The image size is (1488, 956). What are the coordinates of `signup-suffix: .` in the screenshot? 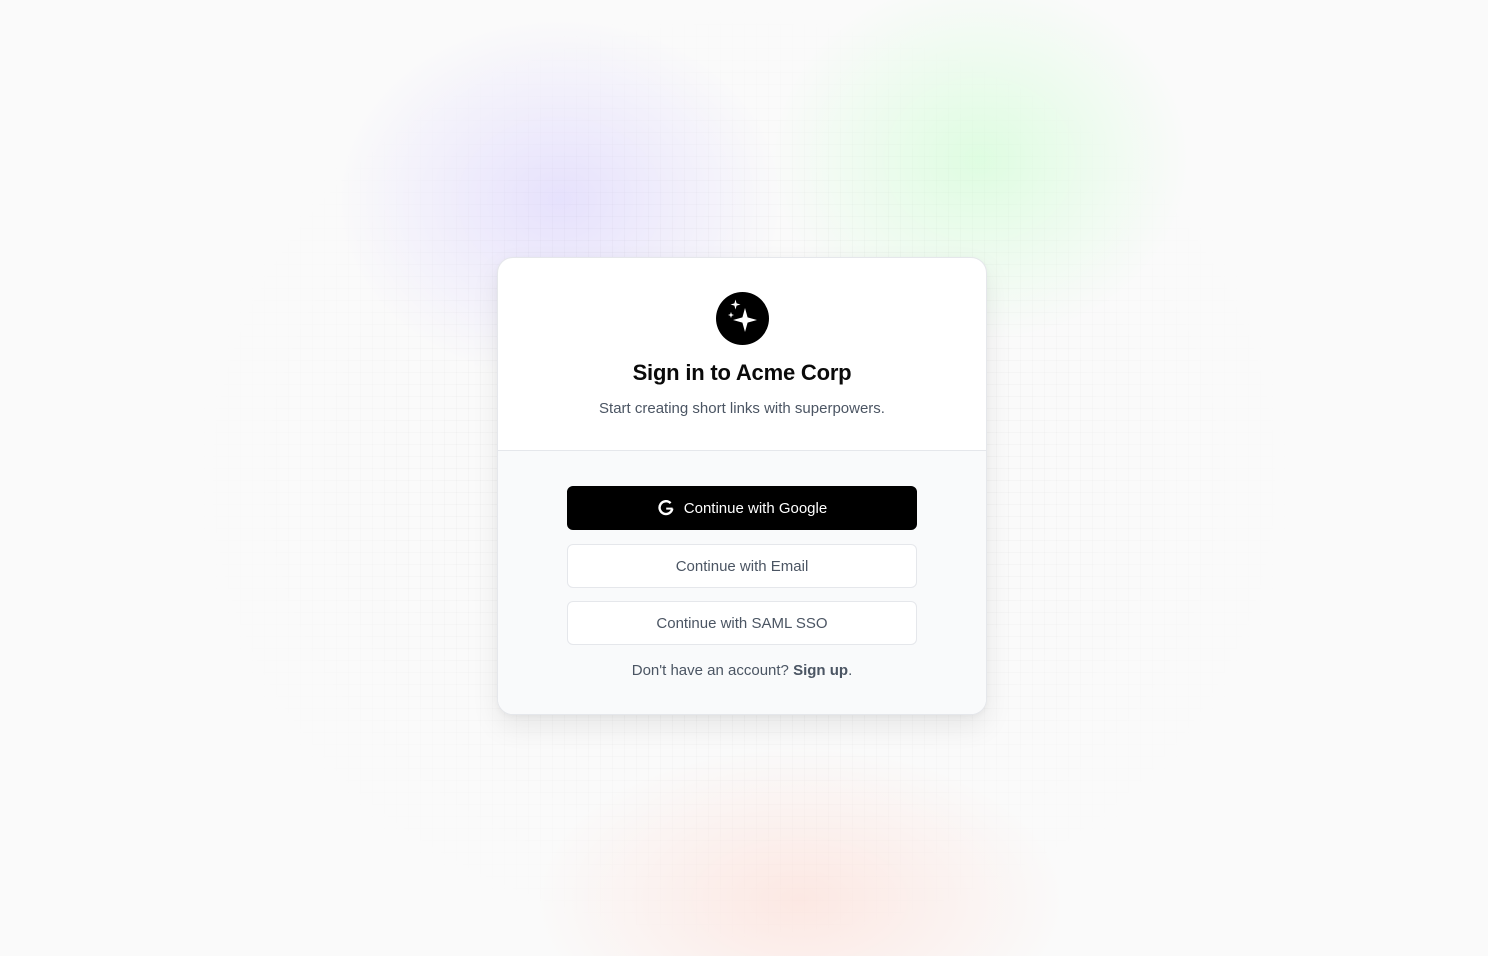 It's located at (850, 670).